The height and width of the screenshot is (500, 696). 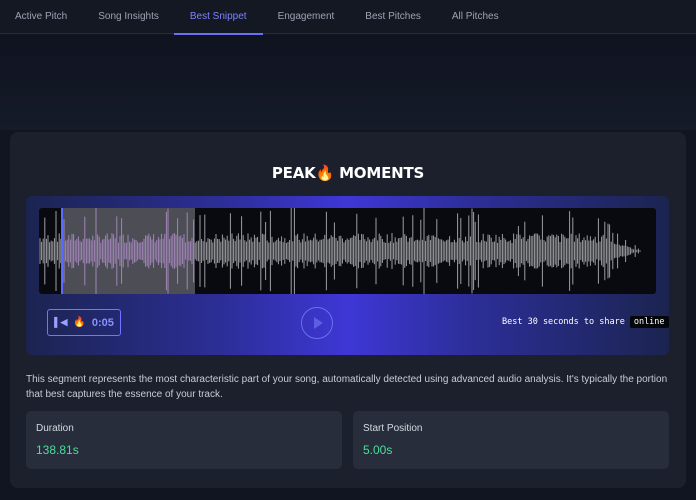 I want to click on snippet-time: 0:05, so click(x=102, y=322).